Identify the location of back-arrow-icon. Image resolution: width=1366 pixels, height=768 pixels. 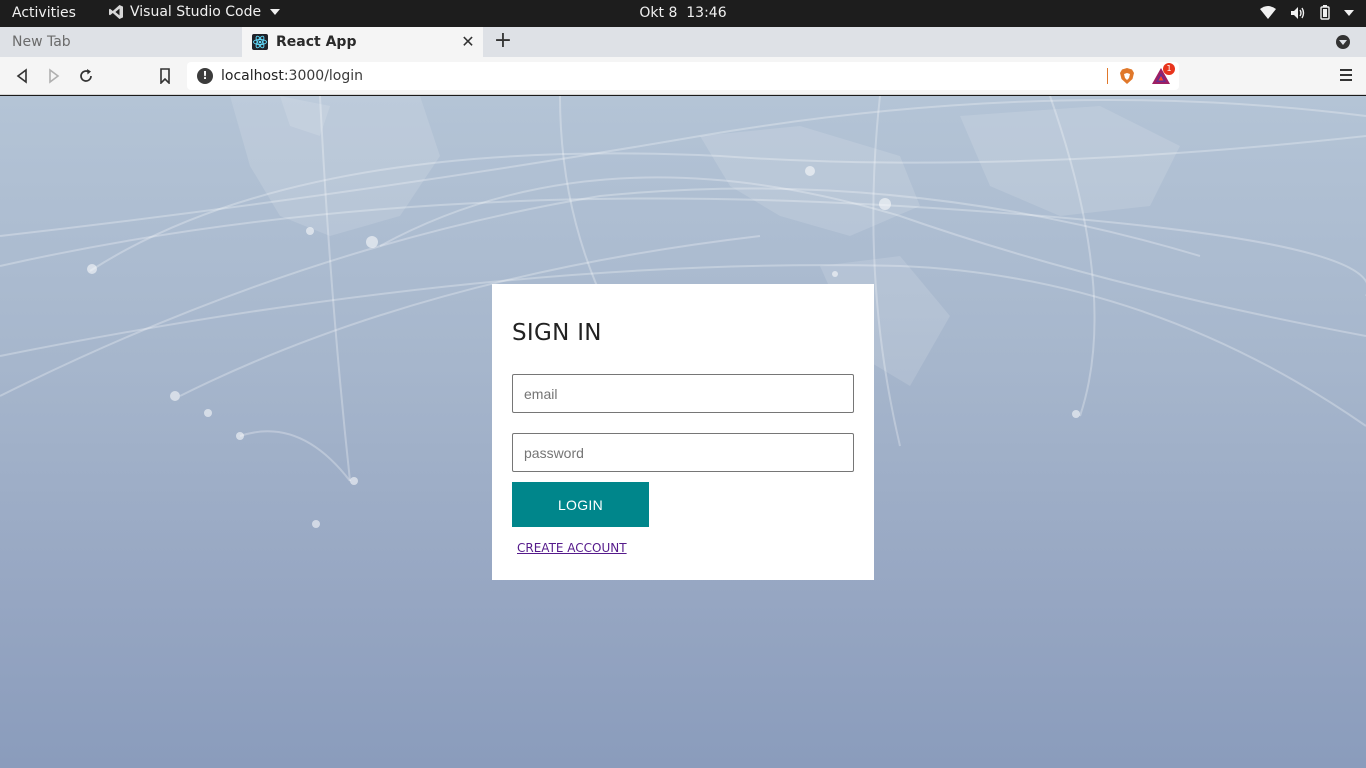
(21, 76).